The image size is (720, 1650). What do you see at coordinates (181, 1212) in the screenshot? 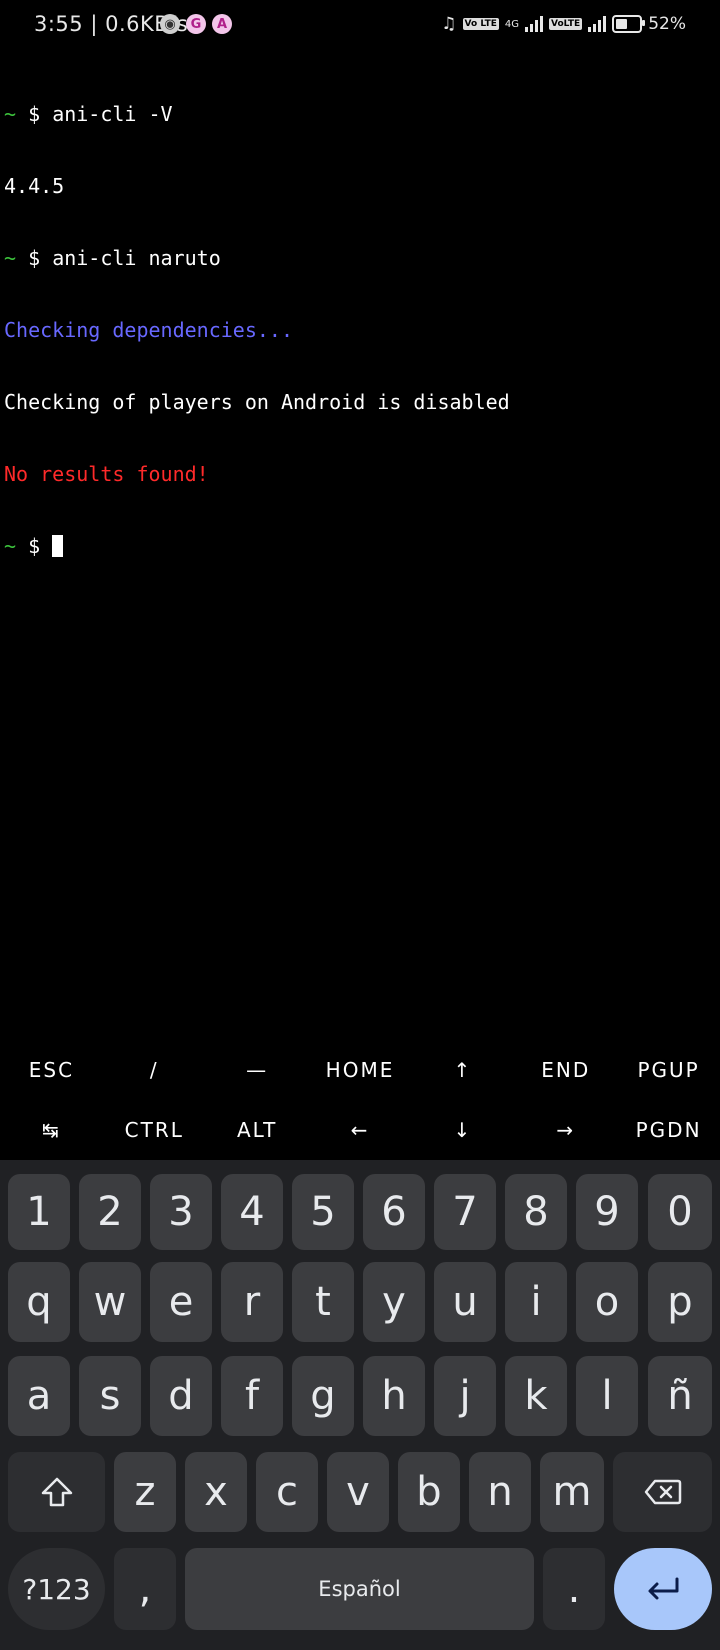
I see `key-3: 3` at bounding box center [181, 1212].